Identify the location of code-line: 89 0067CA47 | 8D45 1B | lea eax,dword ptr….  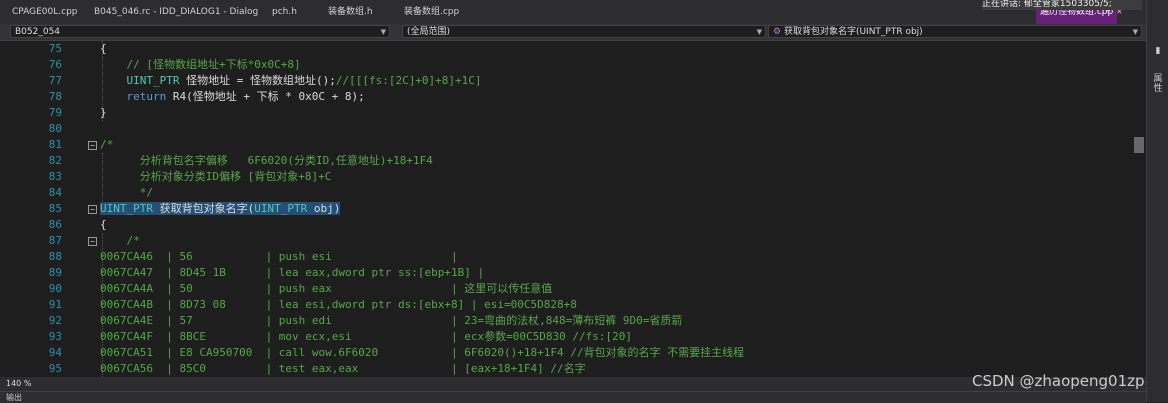
(566, 273).